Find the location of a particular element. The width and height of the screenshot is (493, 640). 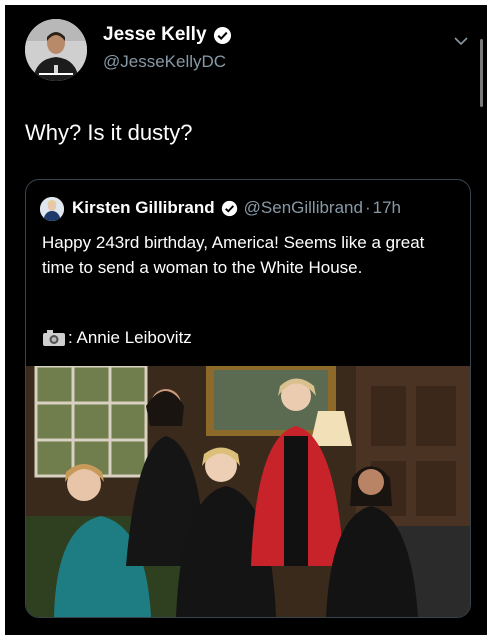

scrollbar is located at coordinates (481, 73).